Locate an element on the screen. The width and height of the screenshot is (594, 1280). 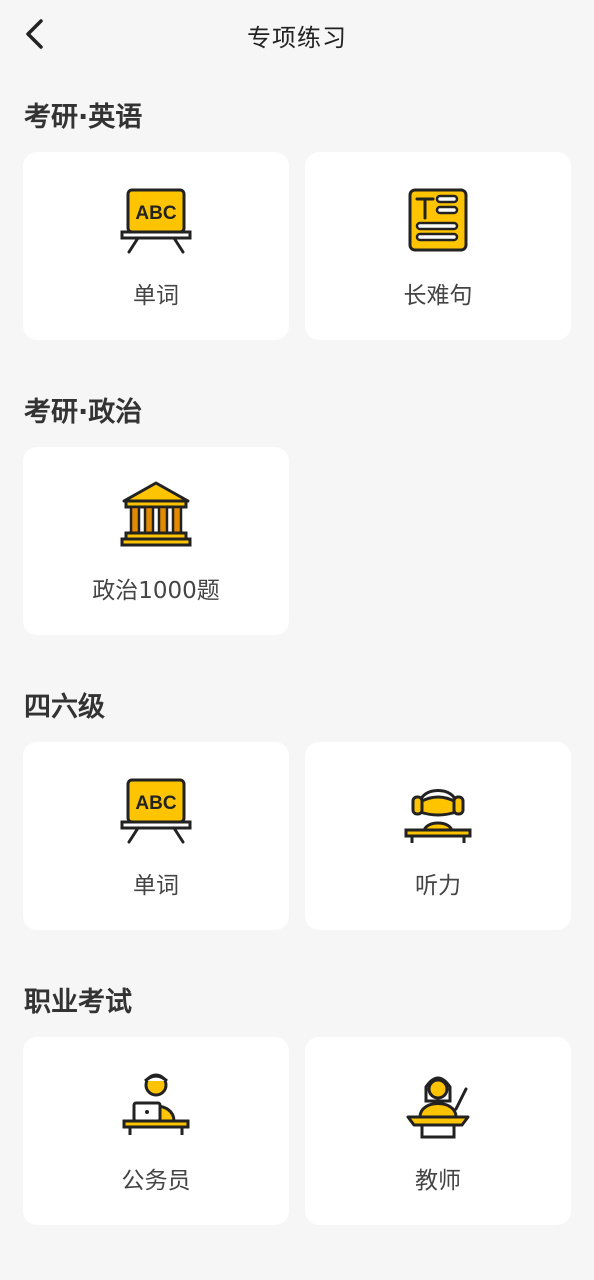
card-teacher: 教师 is located at coordinates (438, 1131).